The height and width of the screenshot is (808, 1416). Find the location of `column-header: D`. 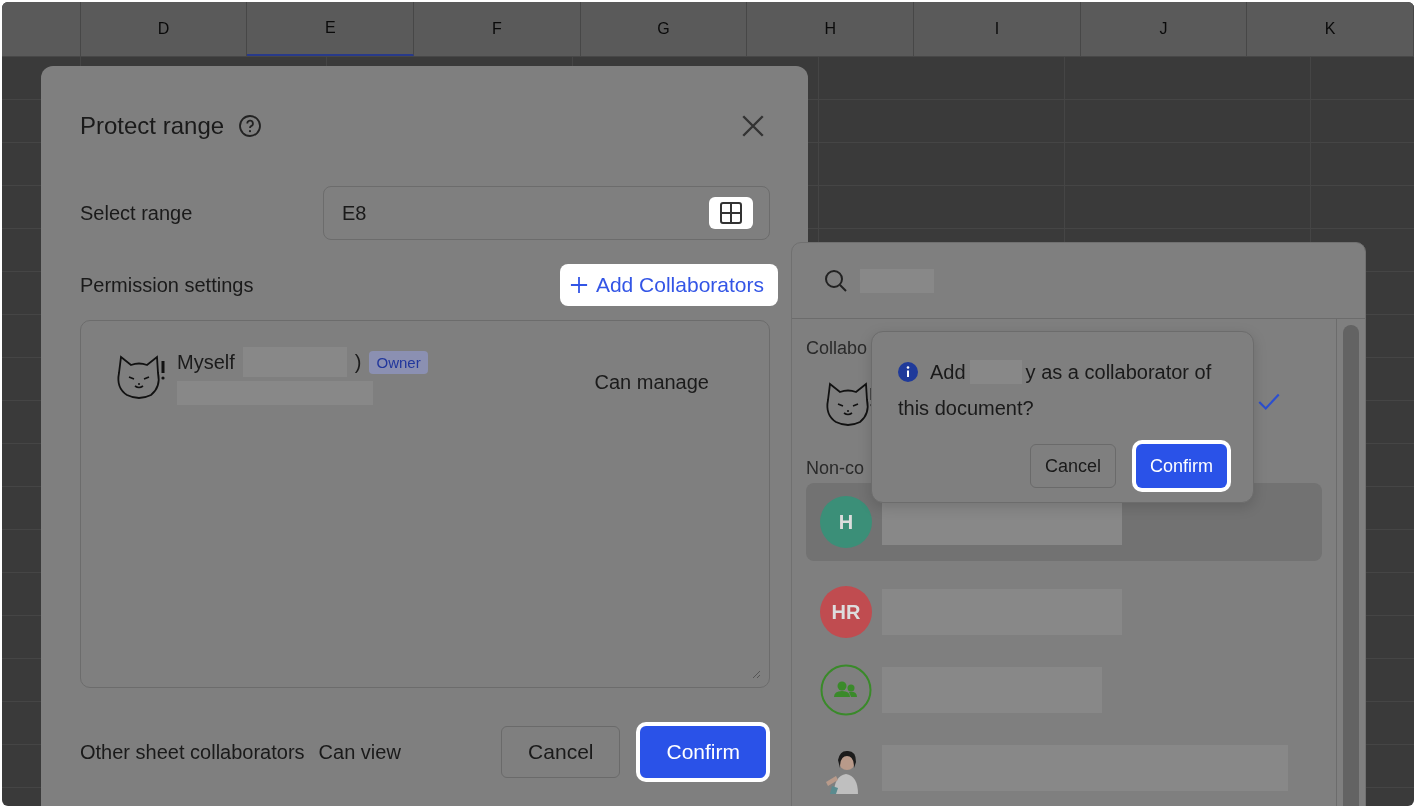

column-header: D is located at coordinates (164, 29).